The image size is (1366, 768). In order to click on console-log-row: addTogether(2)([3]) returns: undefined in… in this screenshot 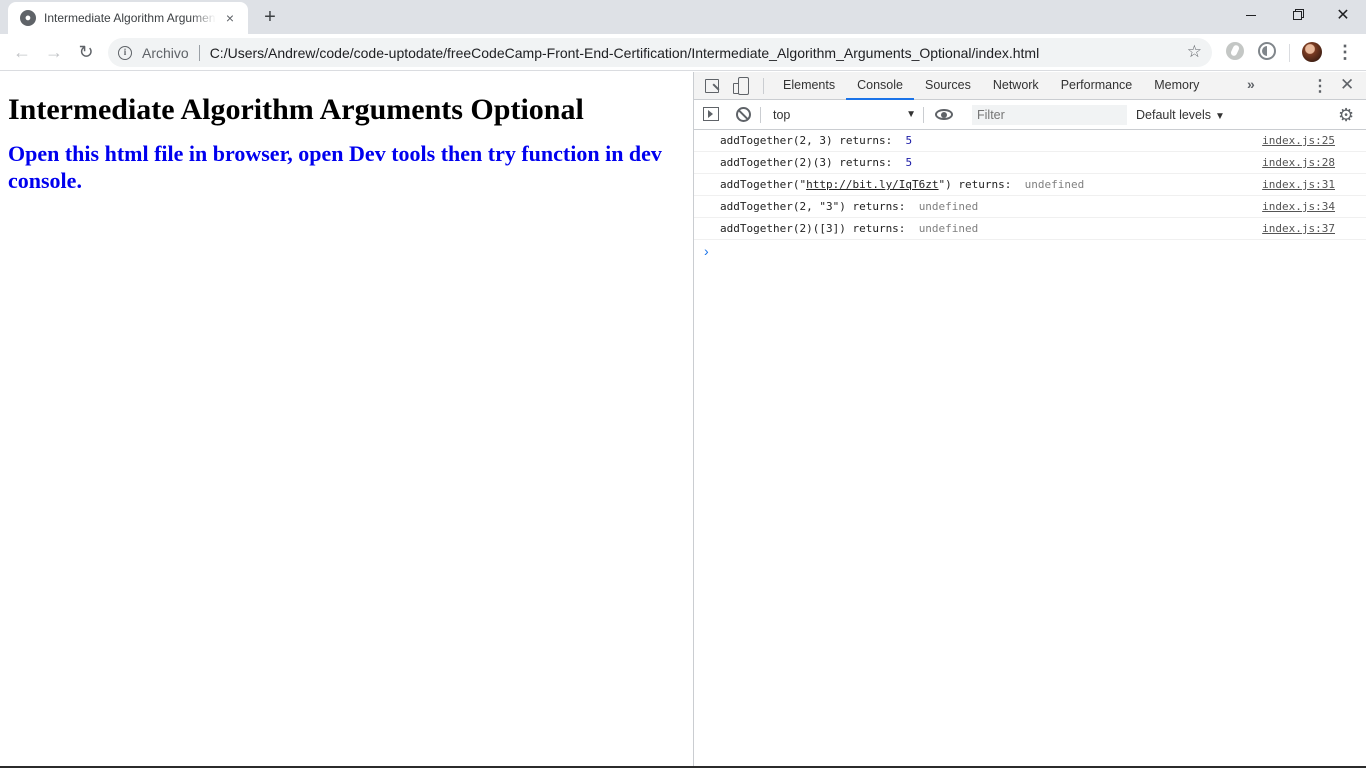, I will do `click(1030, 229)`.